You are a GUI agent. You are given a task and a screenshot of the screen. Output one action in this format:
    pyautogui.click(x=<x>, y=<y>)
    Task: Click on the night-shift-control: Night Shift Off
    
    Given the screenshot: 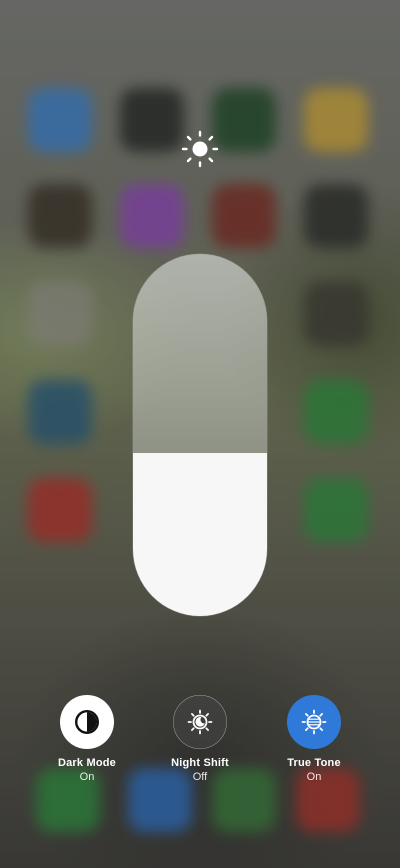 What is the action you would take?
    pyautogui.click(x=200, y=739)
    